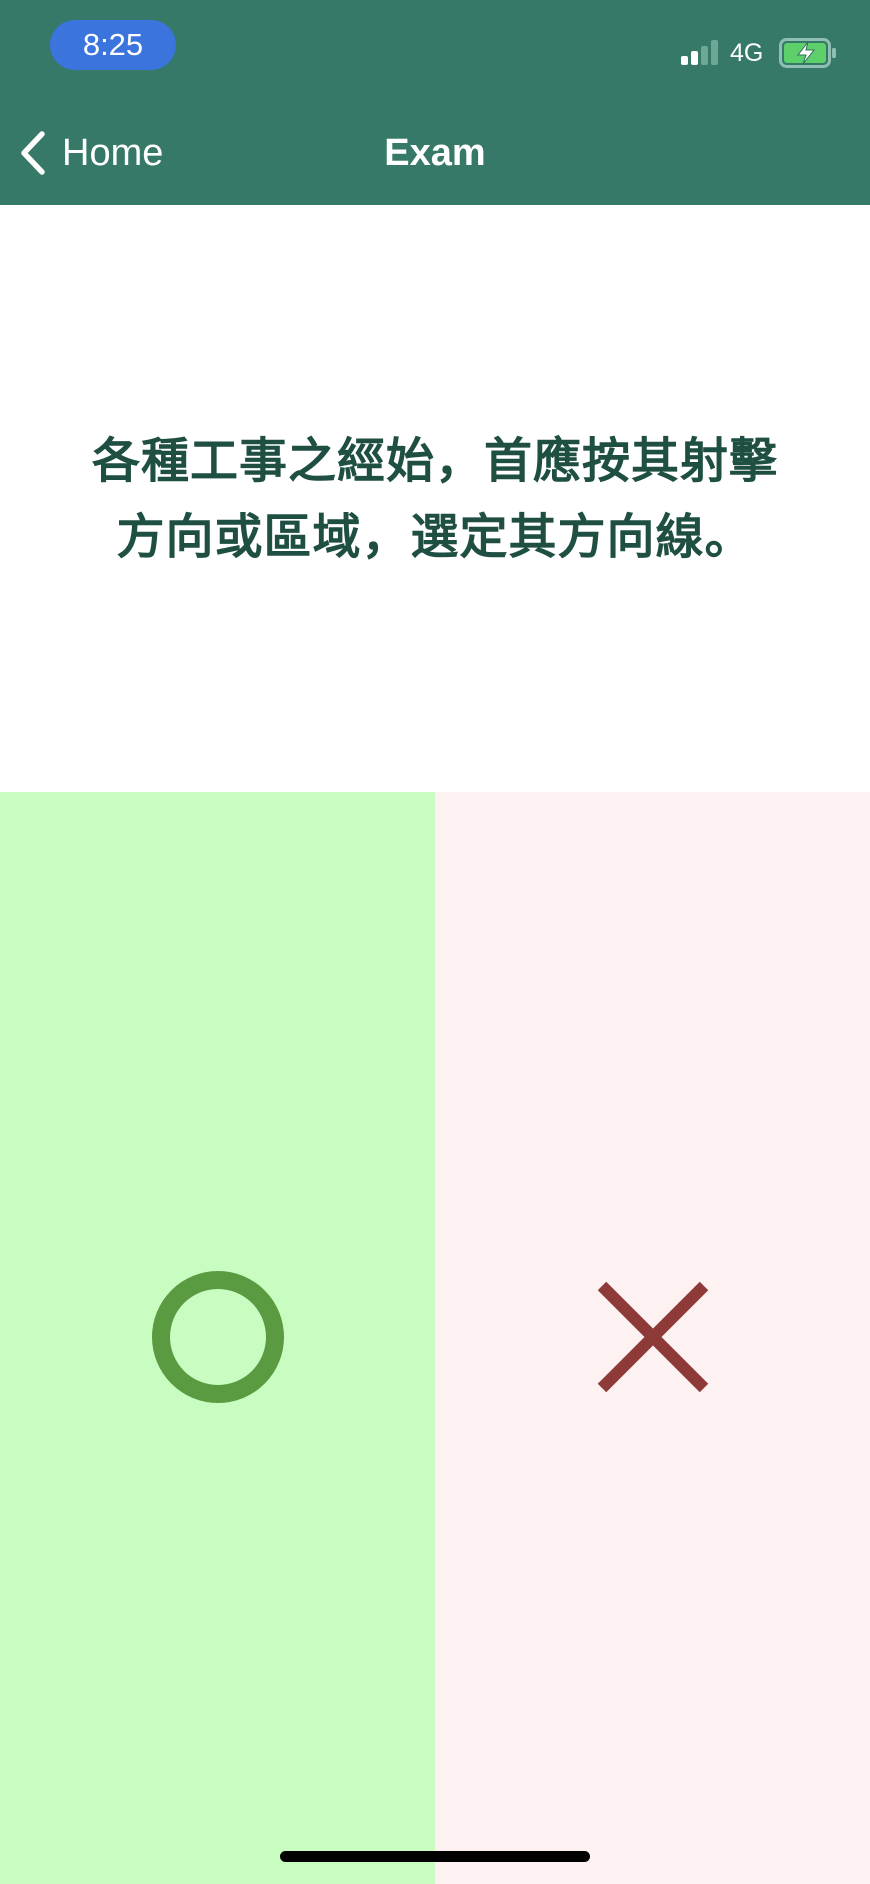 The height and width of the screenshot is (1884, 870). I want to click on back-label: Home, so click(113, 152).